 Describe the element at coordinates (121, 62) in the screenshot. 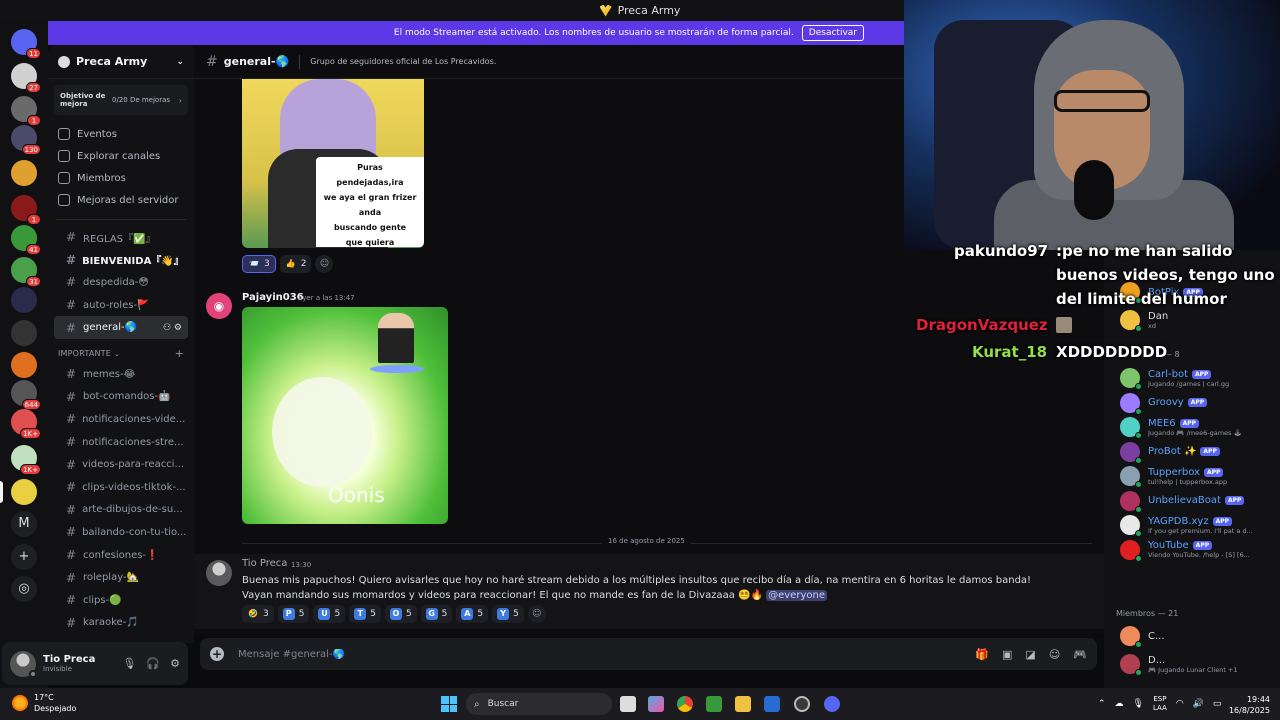

I see `guild-header: Preca Army ⌄` at that location.